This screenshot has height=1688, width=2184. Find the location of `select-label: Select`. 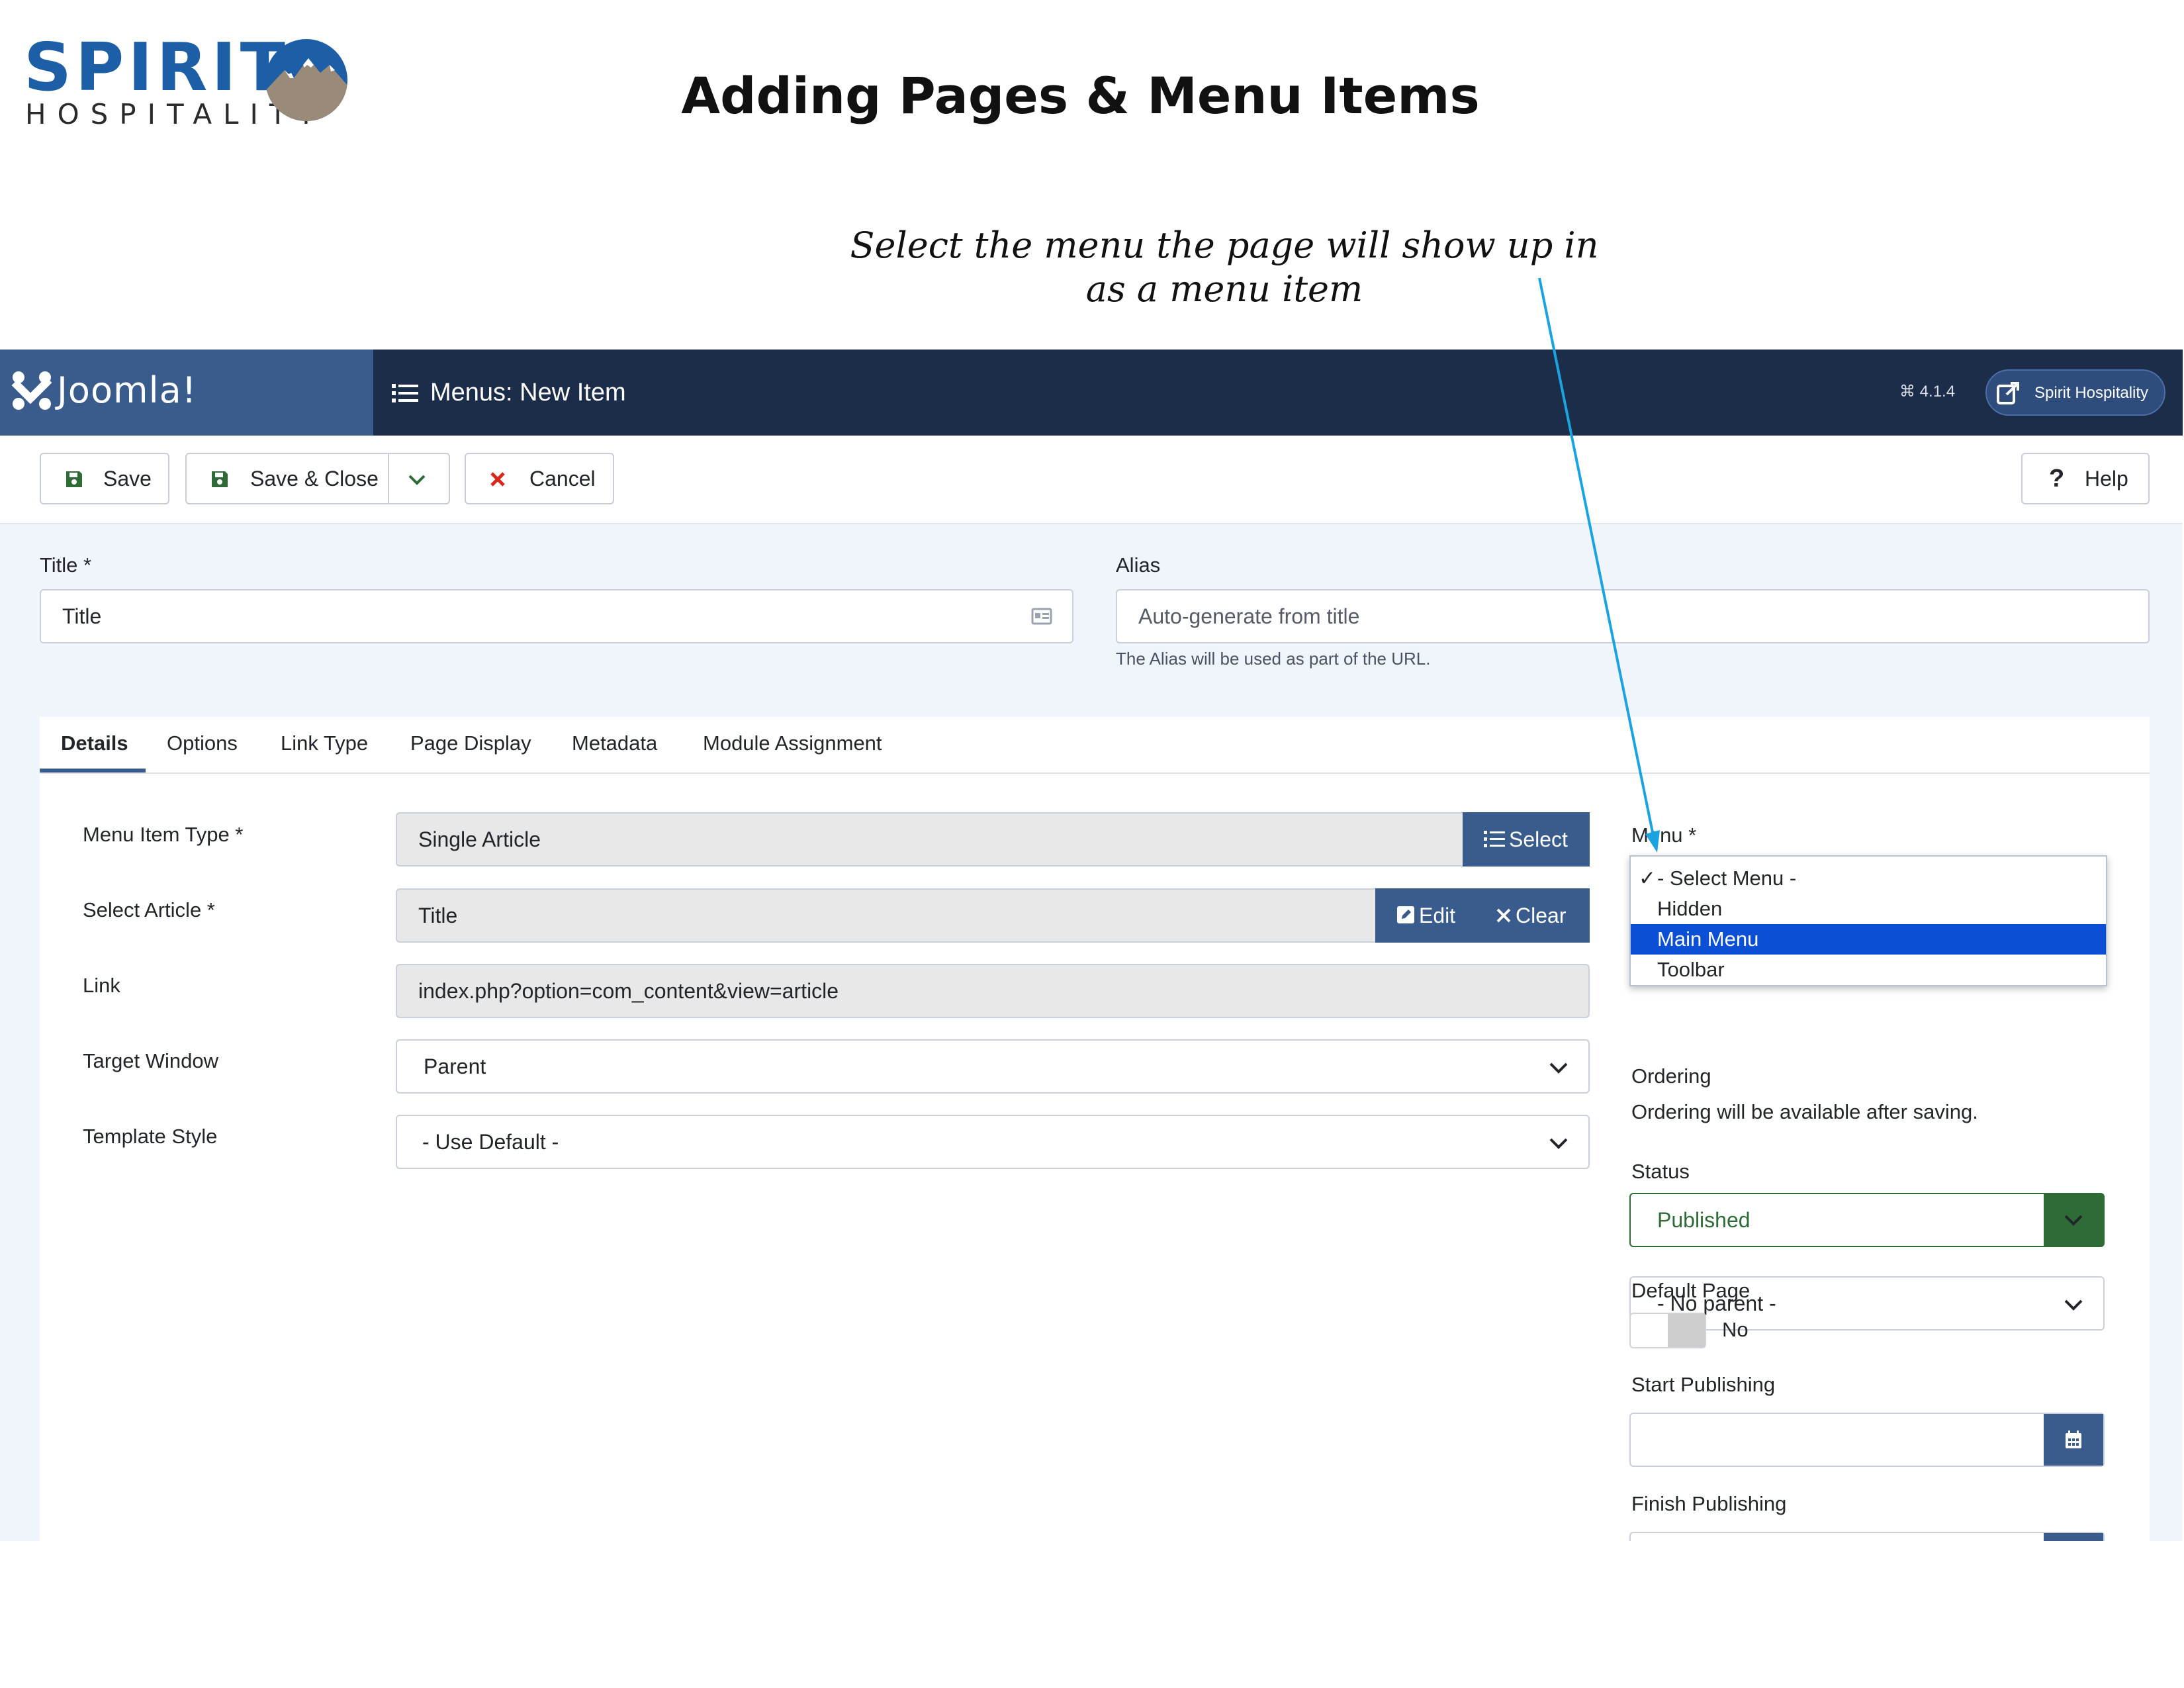

select-label: Select is located at coordinates (1538, 839).